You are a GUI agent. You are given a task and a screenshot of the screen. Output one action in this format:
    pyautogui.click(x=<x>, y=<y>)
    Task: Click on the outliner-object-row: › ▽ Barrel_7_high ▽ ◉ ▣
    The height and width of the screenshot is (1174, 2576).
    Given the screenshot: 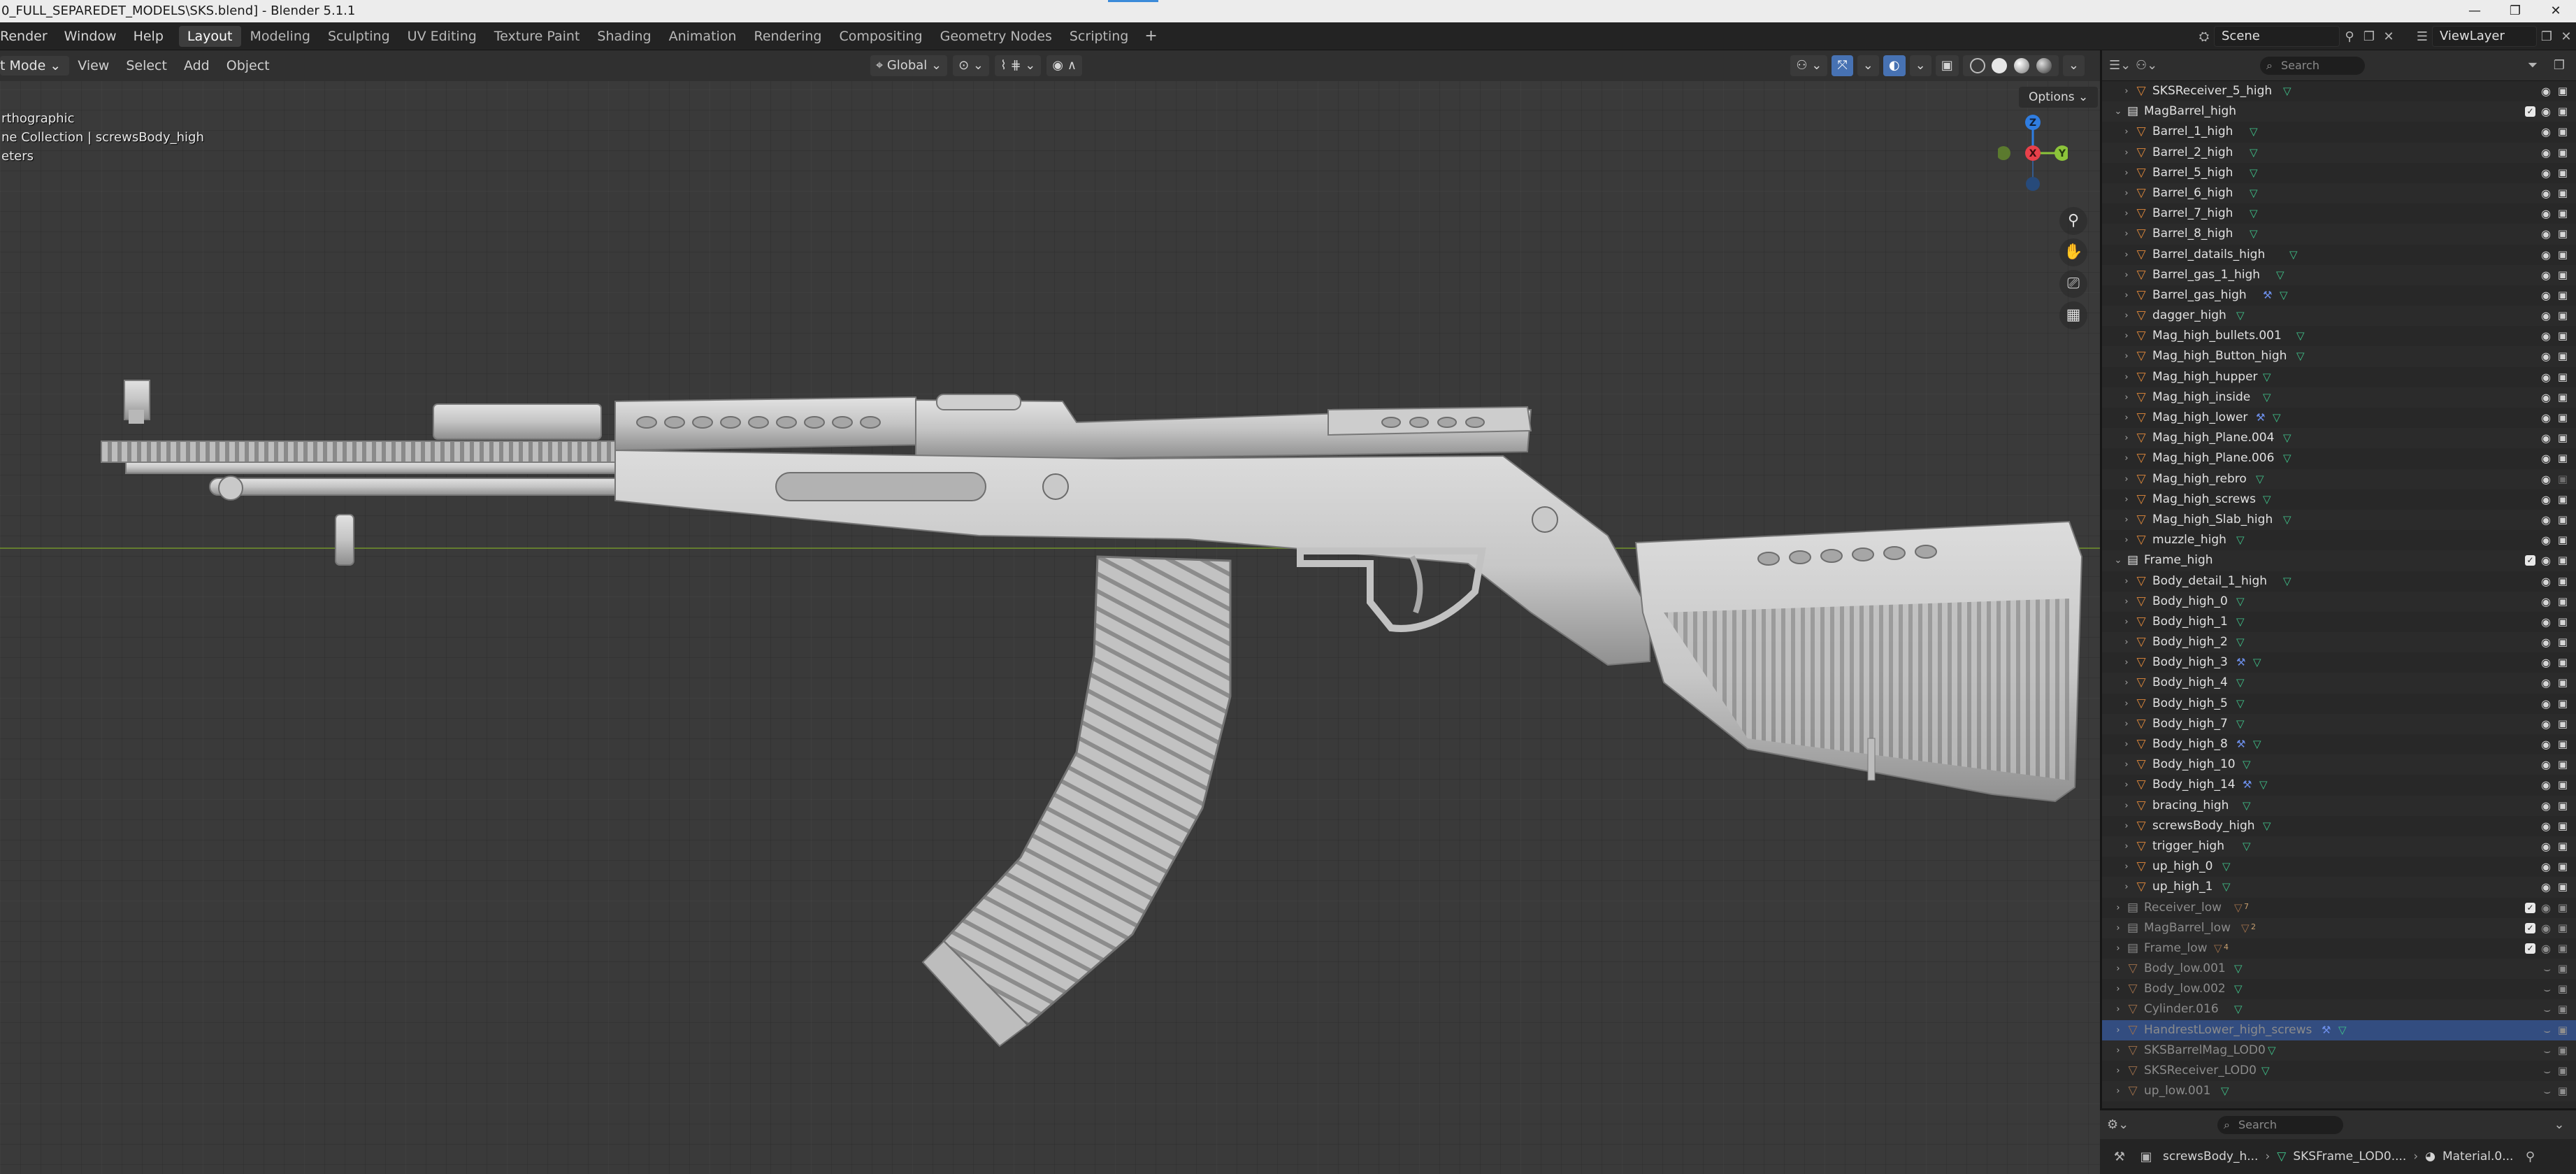 What is the action you would take?
    pyautogui.click(x=2339, y=214)
    